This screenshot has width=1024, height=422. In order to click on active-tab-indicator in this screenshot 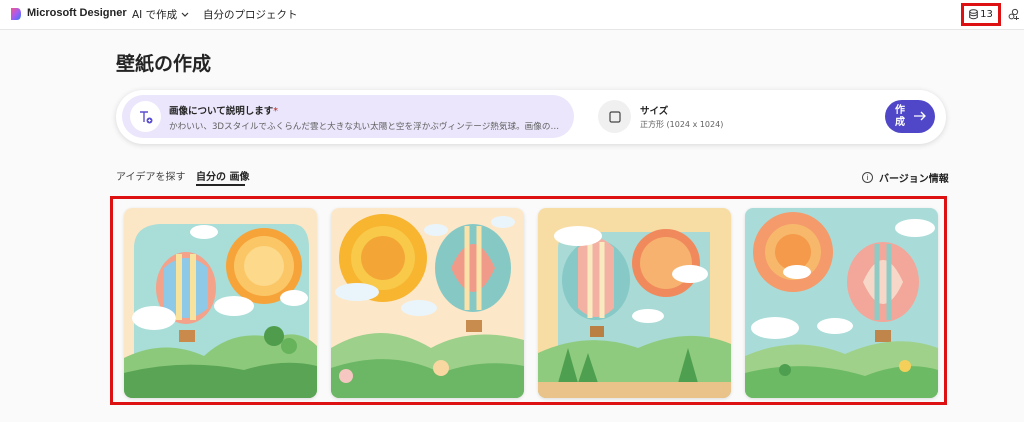, I will do `click(220, 185)`.